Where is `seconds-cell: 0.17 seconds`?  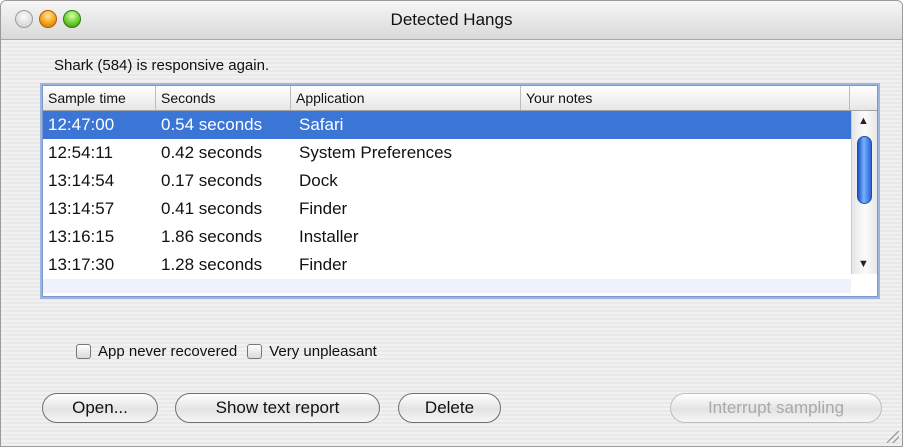 seconds-cell: 0.17 seconds is located at coordinates (212, 180).